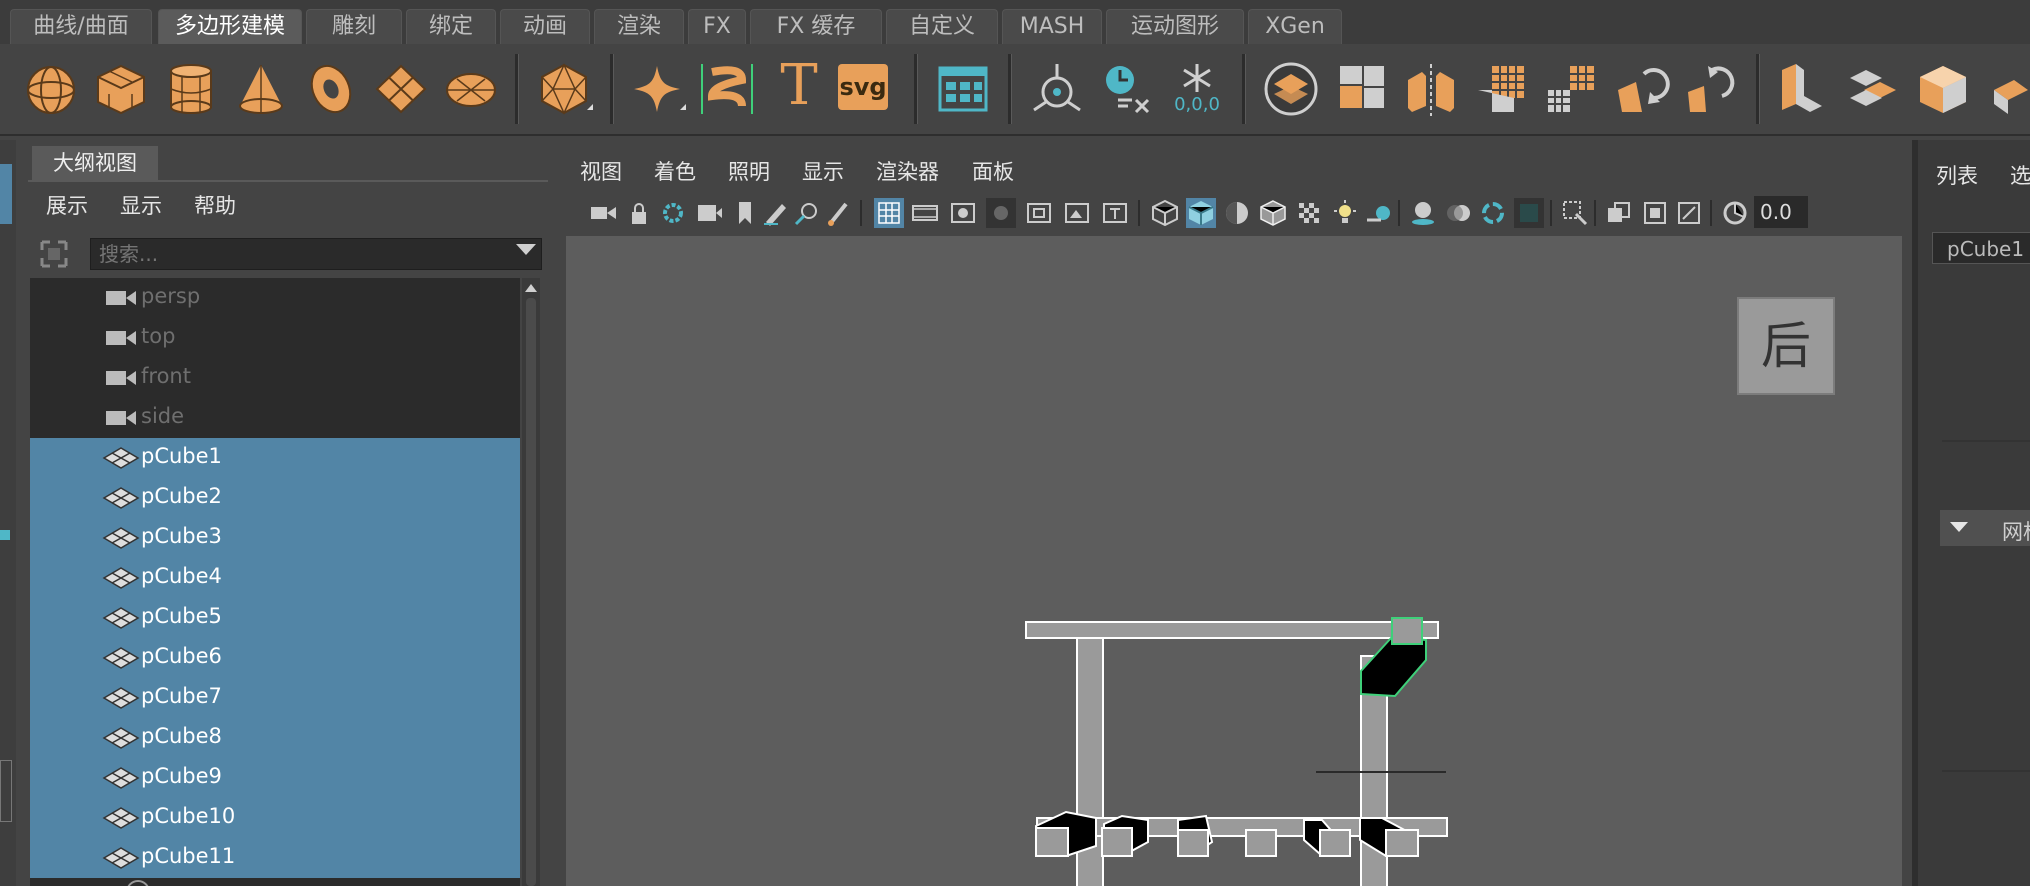 Image resolution: width=2030 pixels, height=886 pixels. What do you see at coordinates (275, 338) in the screenshot?
I see `list-item: top` at bounding box center [275, 338].